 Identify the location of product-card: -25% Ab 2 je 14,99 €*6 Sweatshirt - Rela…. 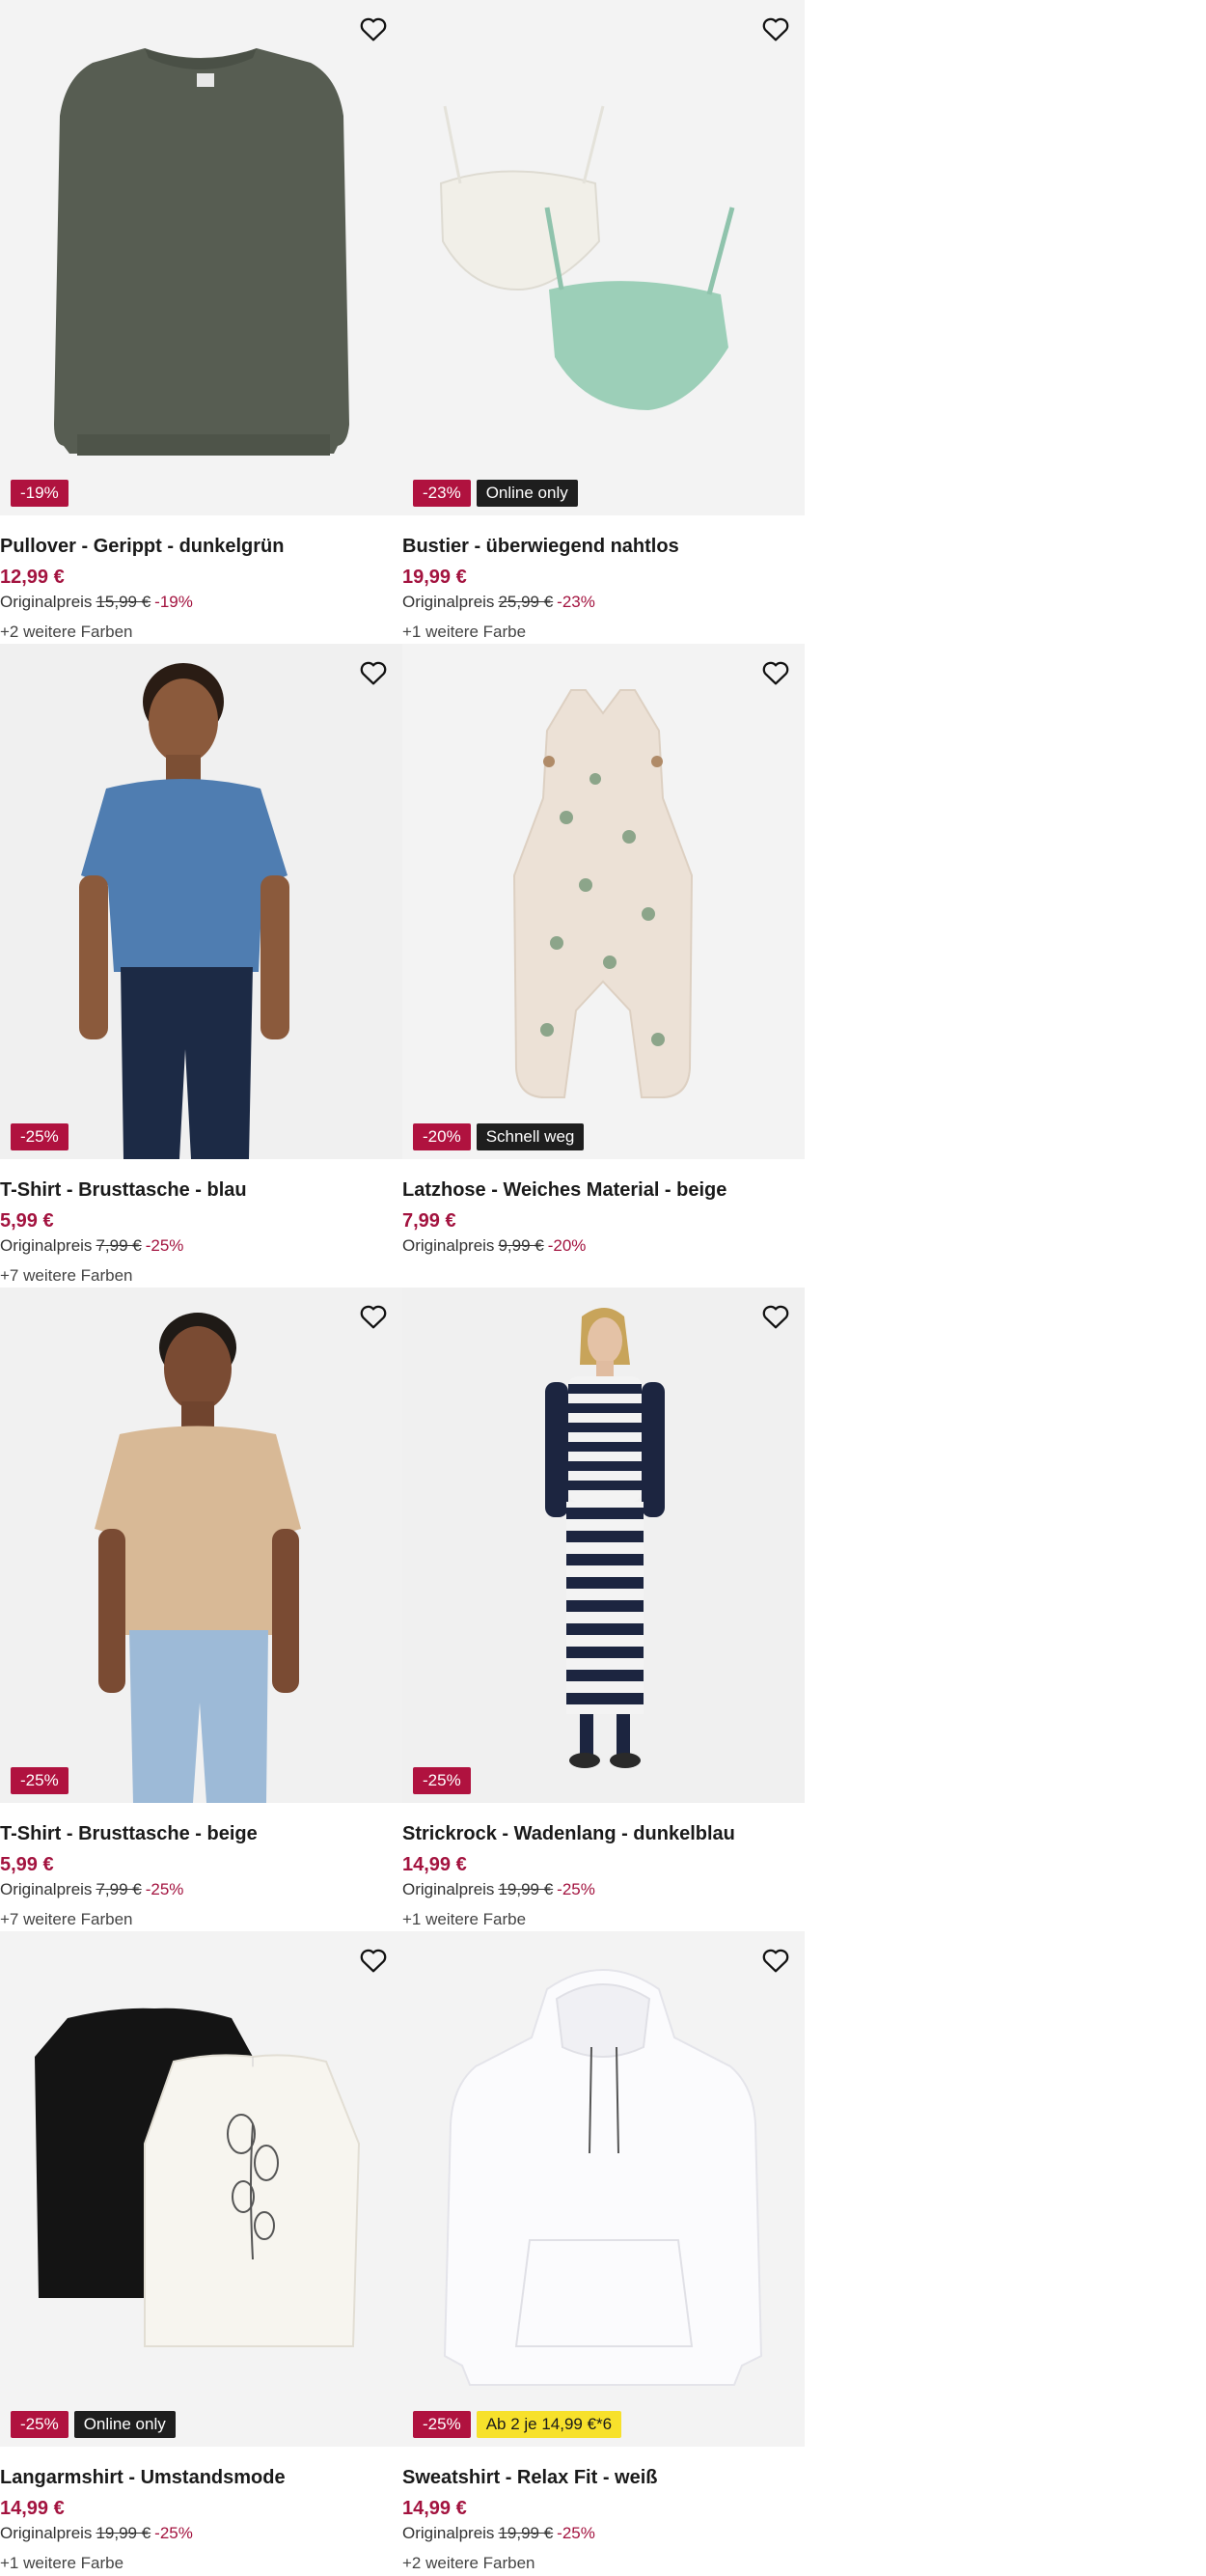
(604, 2253).